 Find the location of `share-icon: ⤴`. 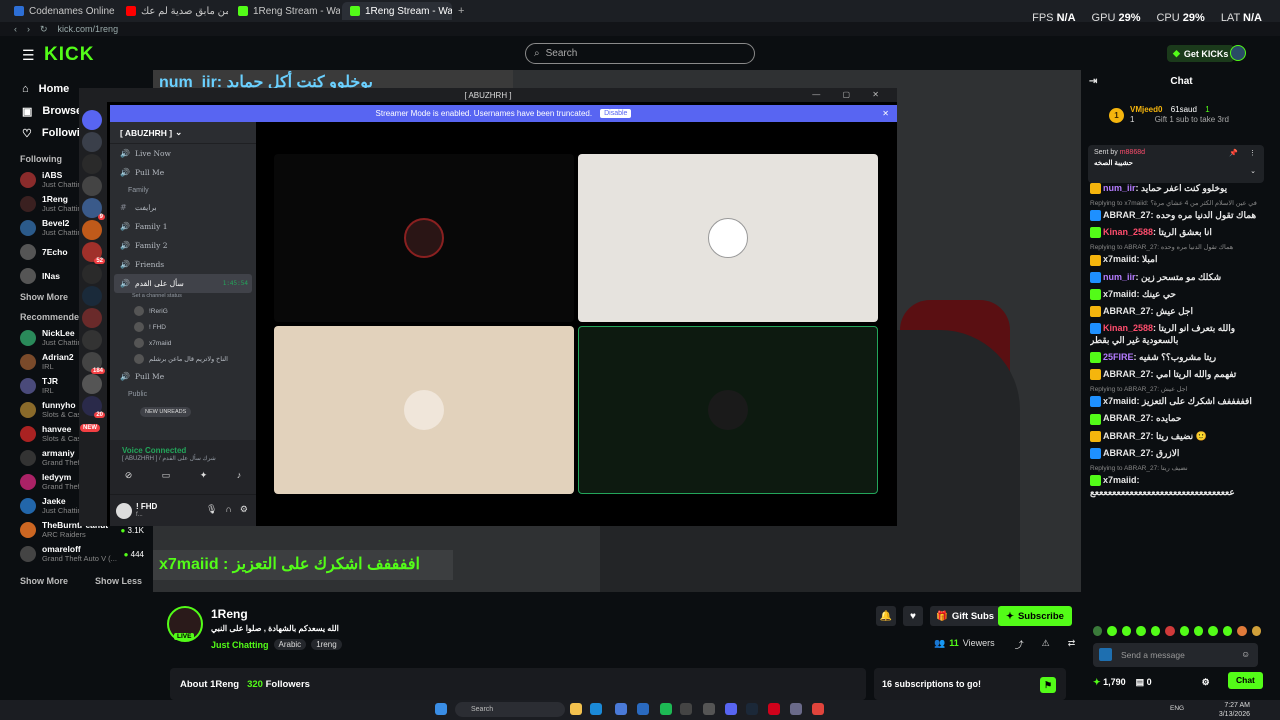

share-icon: ⤴ is located at coordinates (1019, 644).